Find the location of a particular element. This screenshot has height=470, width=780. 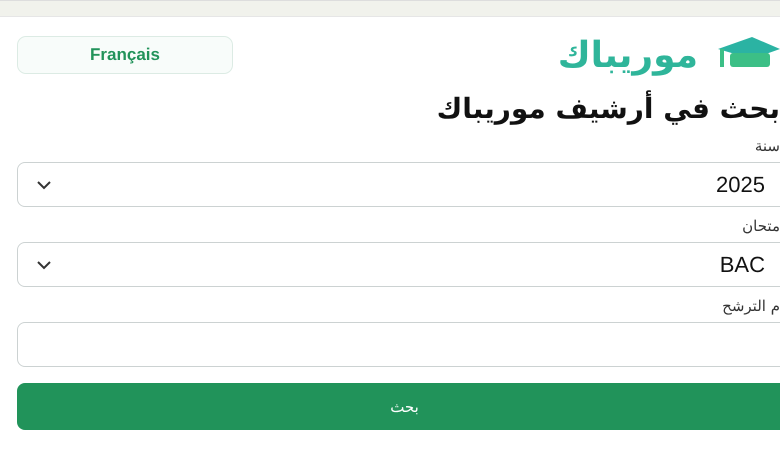

search-button: بحث is located at coordinates (398, 406).